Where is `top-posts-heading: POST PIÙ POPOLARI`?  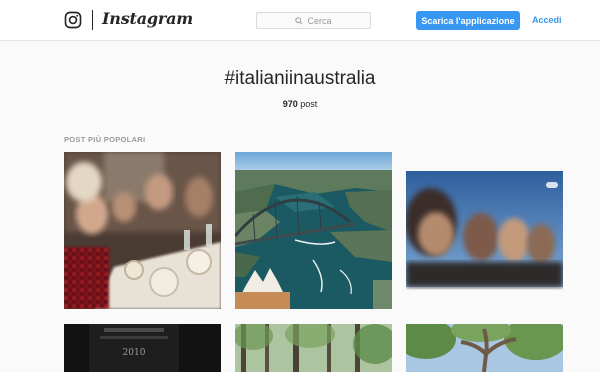
top-posts-heading: POST PIÙ POPOLARI is located at coordinates (105, 139).